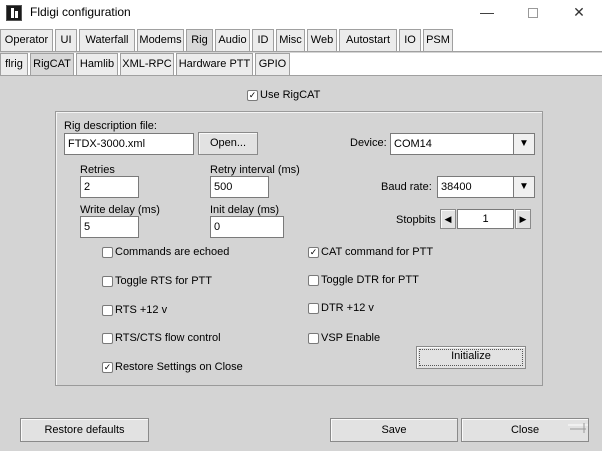 Image resolution: width=602 pixels, height=451 pixels. Describe the element at coordinates (438, 40) in the screenshot. I see `tab-psm: PSM` at that location.